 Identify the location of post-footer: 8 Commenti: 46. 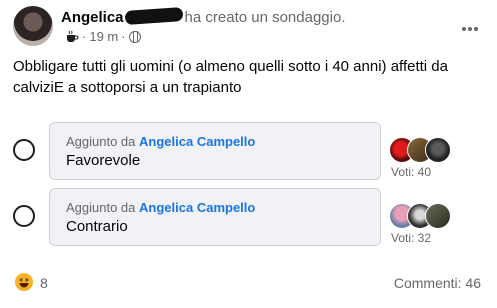
(248, 283).